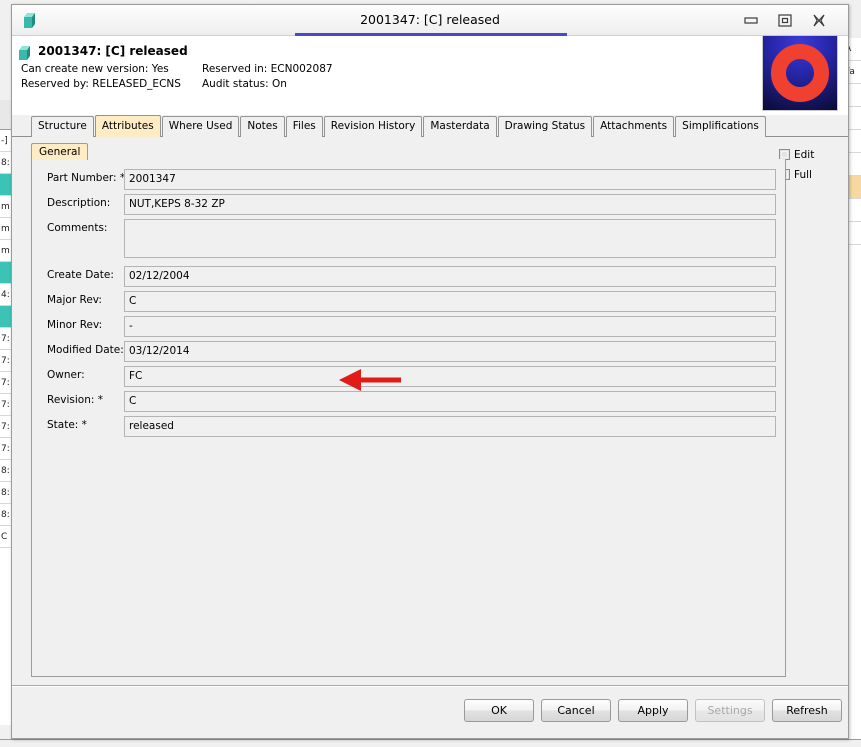  I want to click on cancel-button: Cancel, so click(576, 710).